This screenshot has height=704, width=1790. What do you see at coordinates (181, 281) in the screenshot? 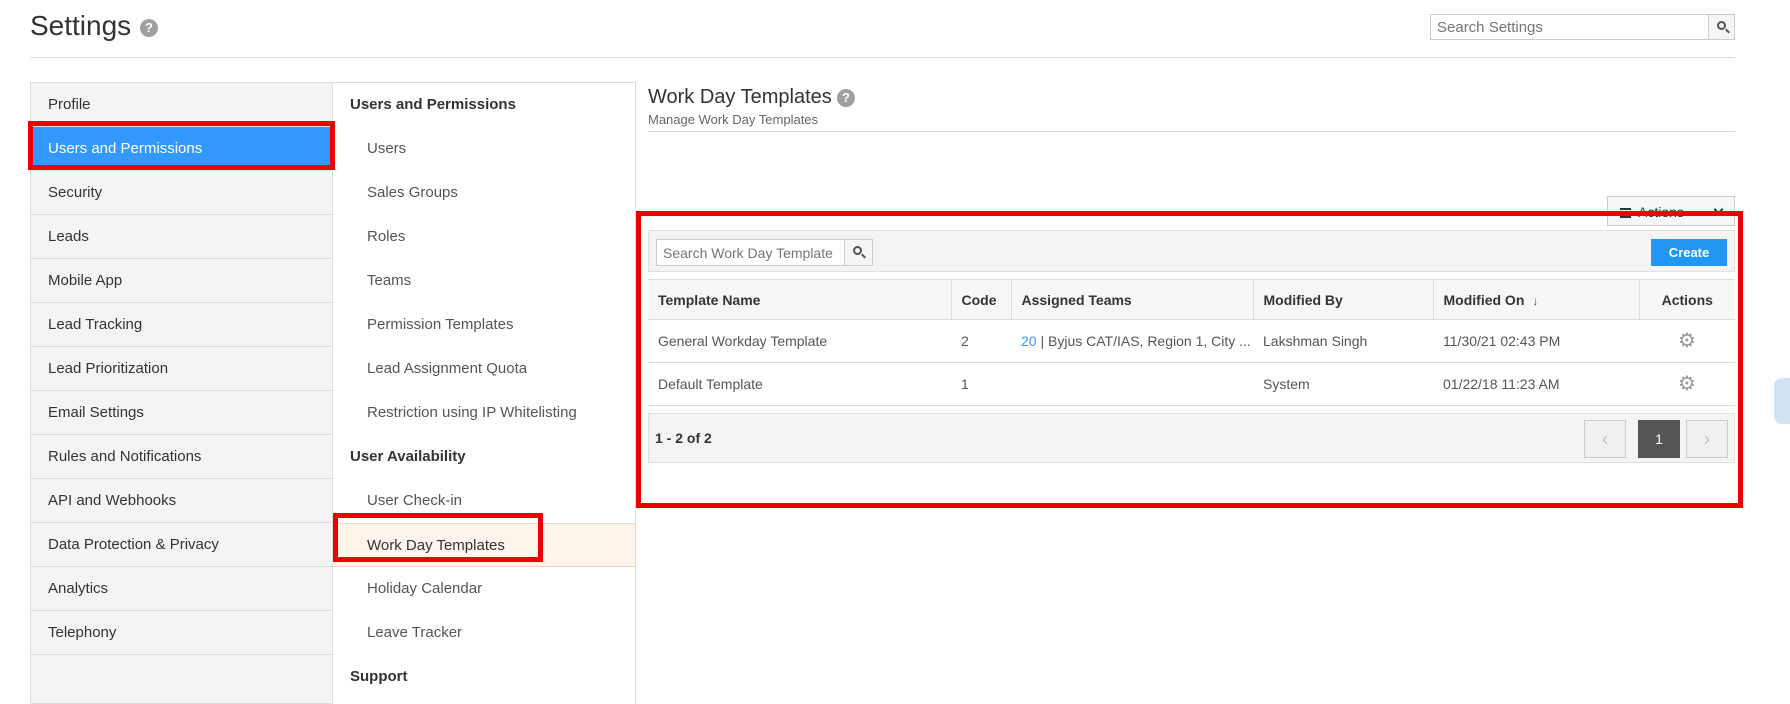
I see `nav-item-mobile-app: Mobile App` at bounding box center [181, 281].